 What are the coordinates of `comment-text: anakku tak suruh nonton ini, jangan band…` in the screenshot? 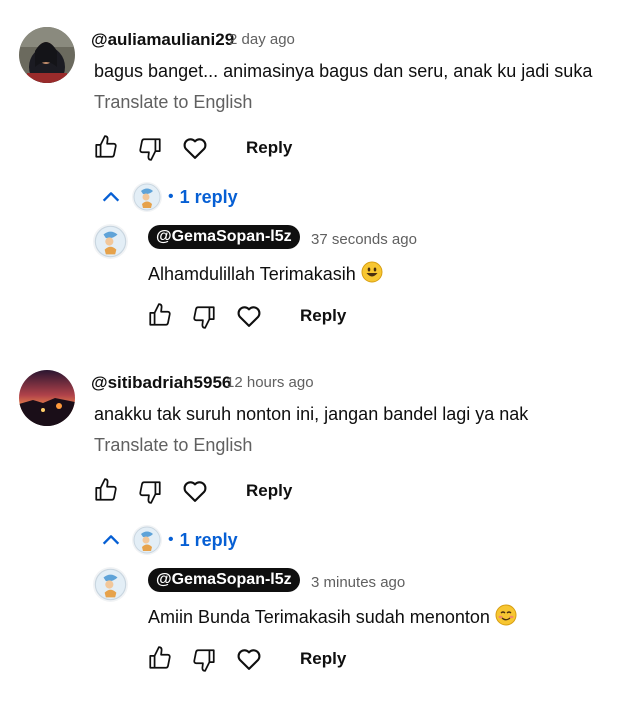 It's located at (311, 414).